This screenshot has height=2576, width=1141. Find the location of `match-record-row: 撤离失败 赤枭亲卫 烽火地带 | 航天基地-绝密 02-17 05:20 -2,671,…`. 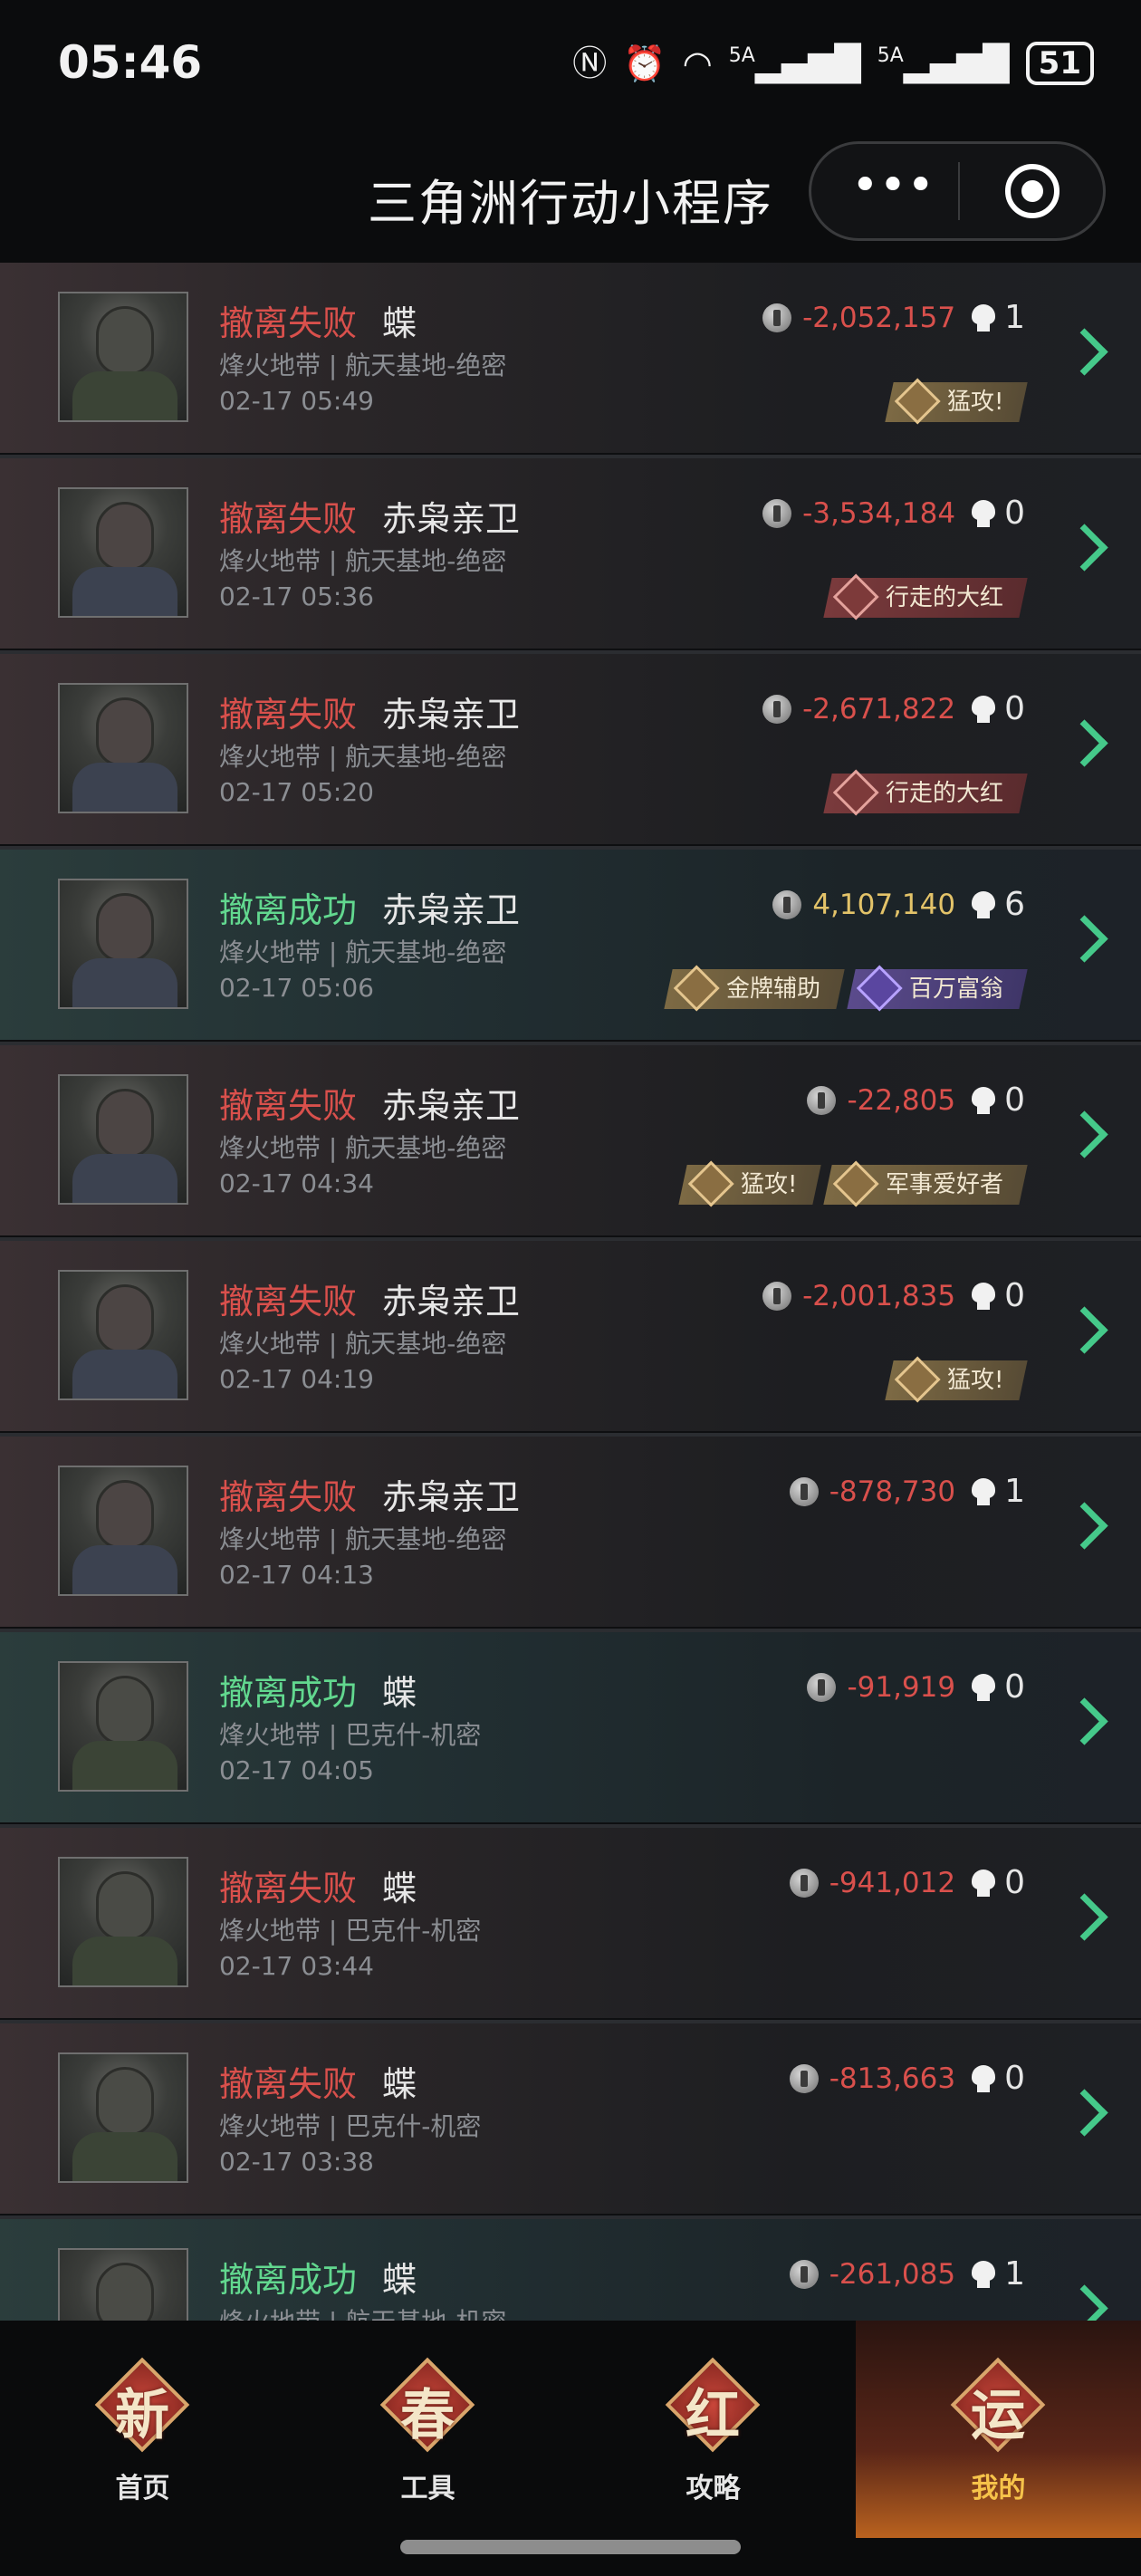

match-record-row: 撤离失败 赤枭亲卫 烽火地带 | 航天基地-绝密 02-17 05:20 -2,671,… is located at coordinates (570, 747).